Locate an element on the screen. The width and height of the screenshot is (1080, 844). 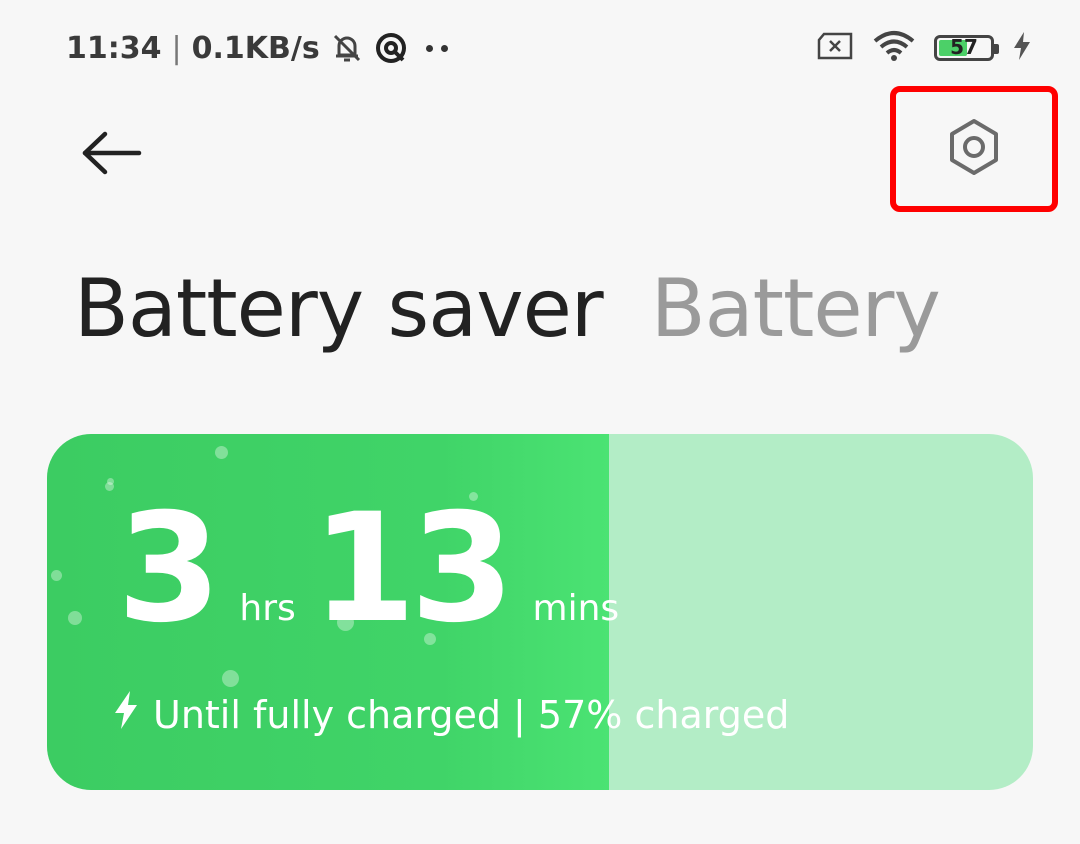
more-notifications-icon is located at coordinates (436, 48).